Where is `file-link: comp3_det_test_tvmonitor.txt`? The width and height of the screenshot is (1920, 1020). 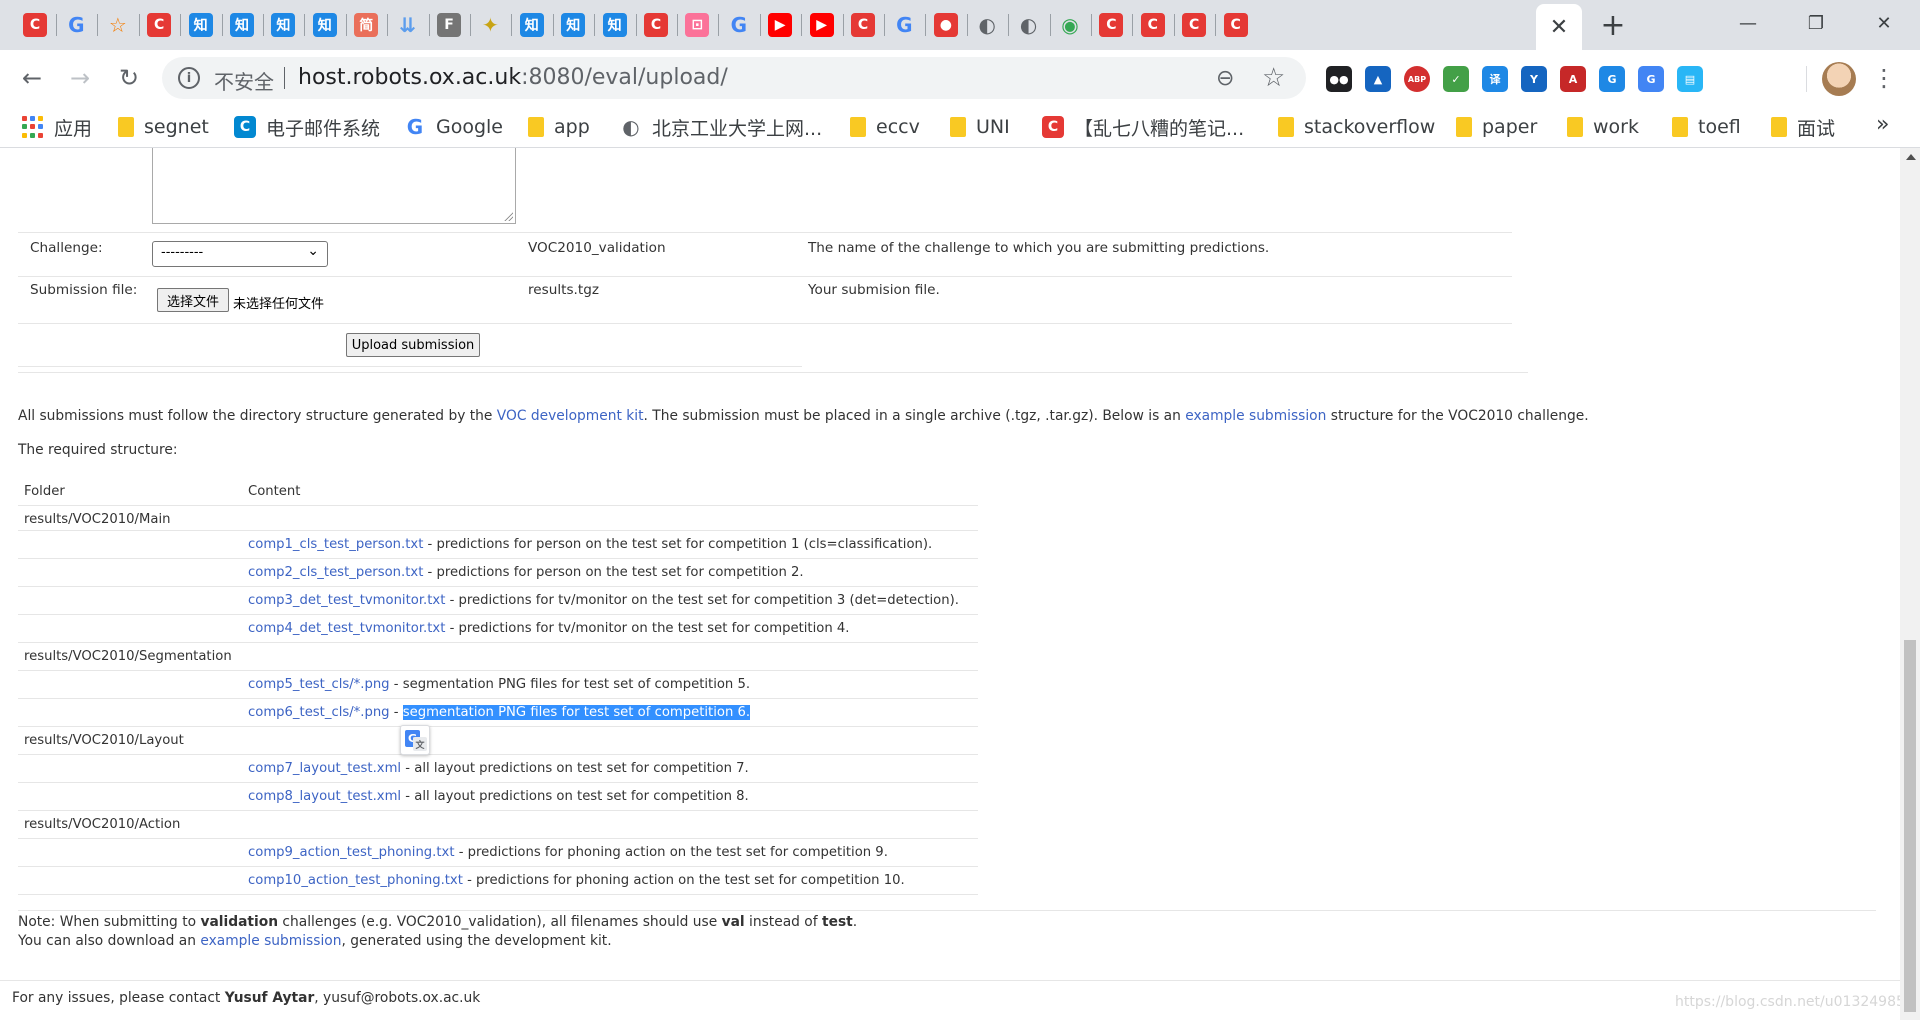
file-link: comp3_det_test_tvmonitor.txt is located at coordinates (346, 600).